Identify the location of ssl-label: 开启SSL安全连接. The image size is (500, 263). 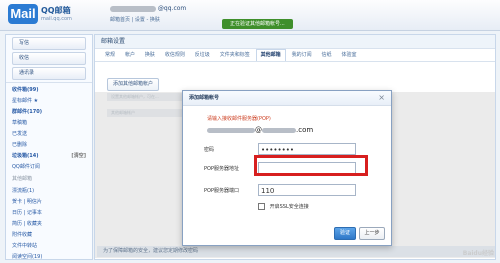
(289, 207).